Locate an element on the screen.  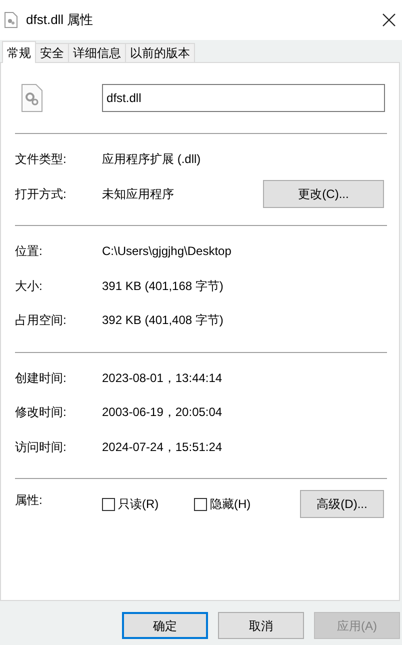
field-label: 属性: is located at coordinates (29, 500).